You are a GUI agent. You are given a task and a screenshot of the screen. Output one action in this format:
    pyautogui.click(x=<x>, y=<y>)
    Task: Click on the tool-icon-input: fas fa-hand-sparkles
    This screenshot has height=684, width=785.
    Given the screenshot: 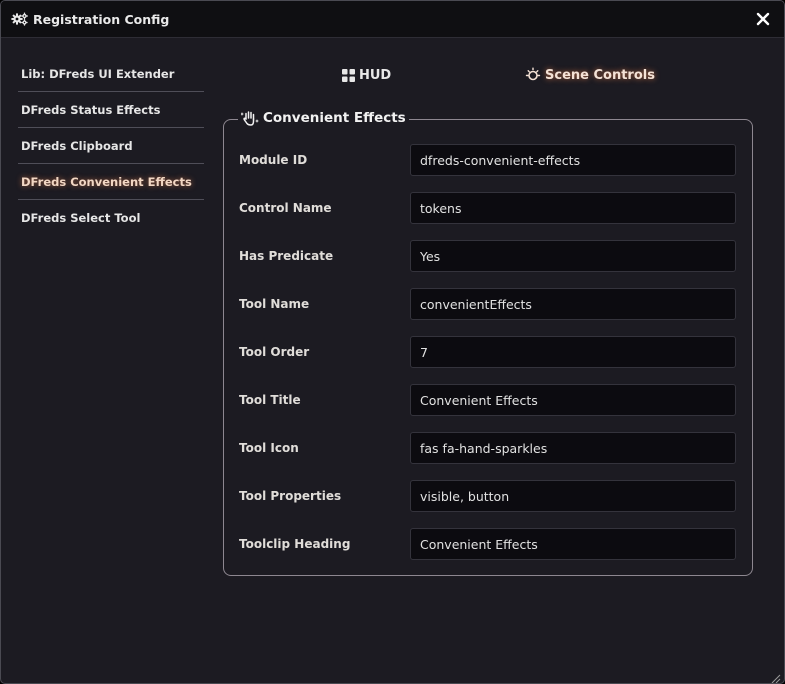 What is the action you would take?
    pyautogui.click(x=573, y=448)
    